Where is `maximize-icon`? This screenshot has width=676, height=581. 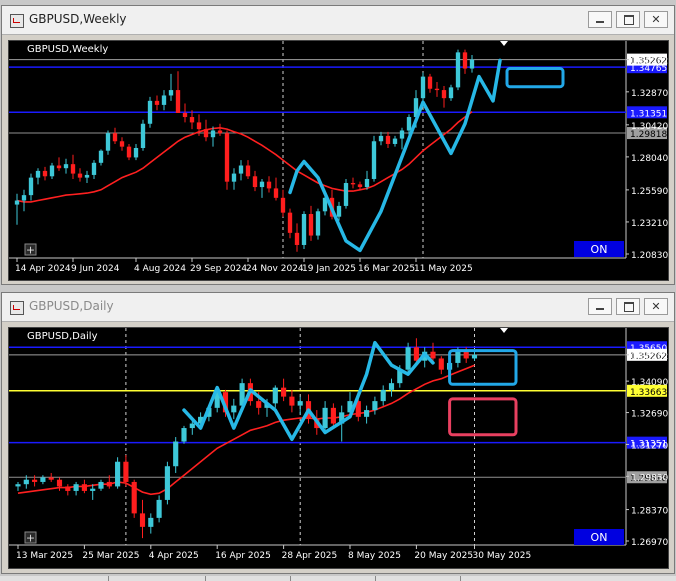 maximize-icon is located at coordinates (629, 20).